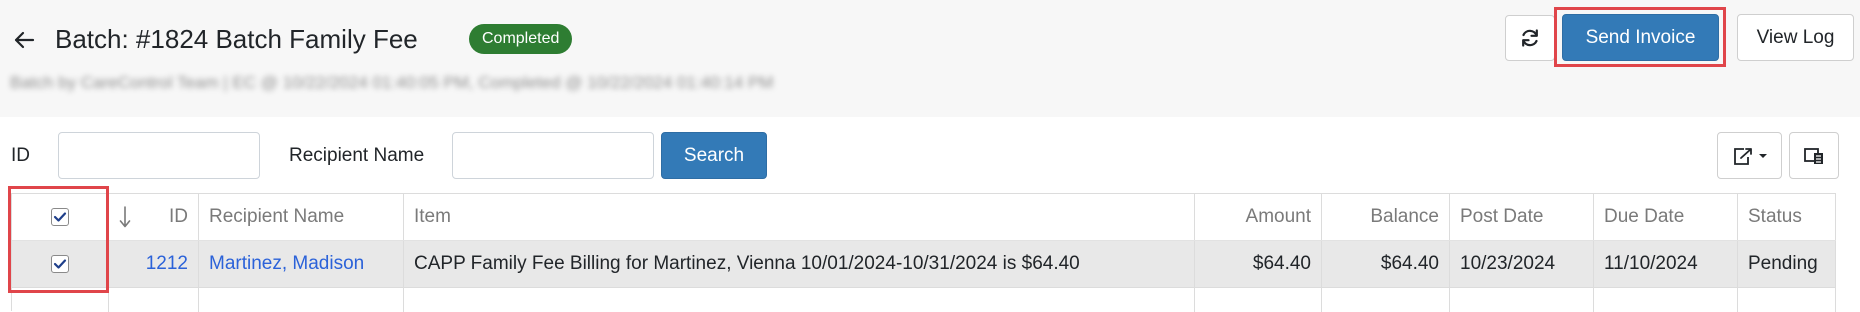 Image resolution: width=1860 pixels, height=312 pixels. I want to click on checkbox-column-highlight, so click(58, 239).